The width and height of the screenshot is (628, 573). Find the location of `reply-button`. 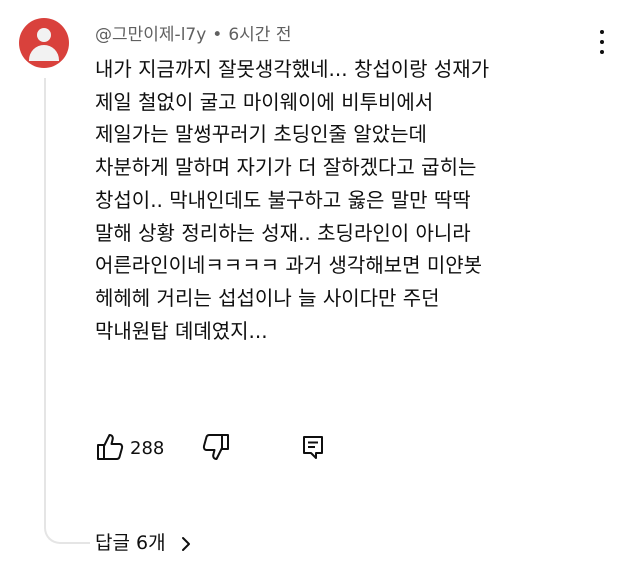

reply-button is located at coordinates (313, 447).